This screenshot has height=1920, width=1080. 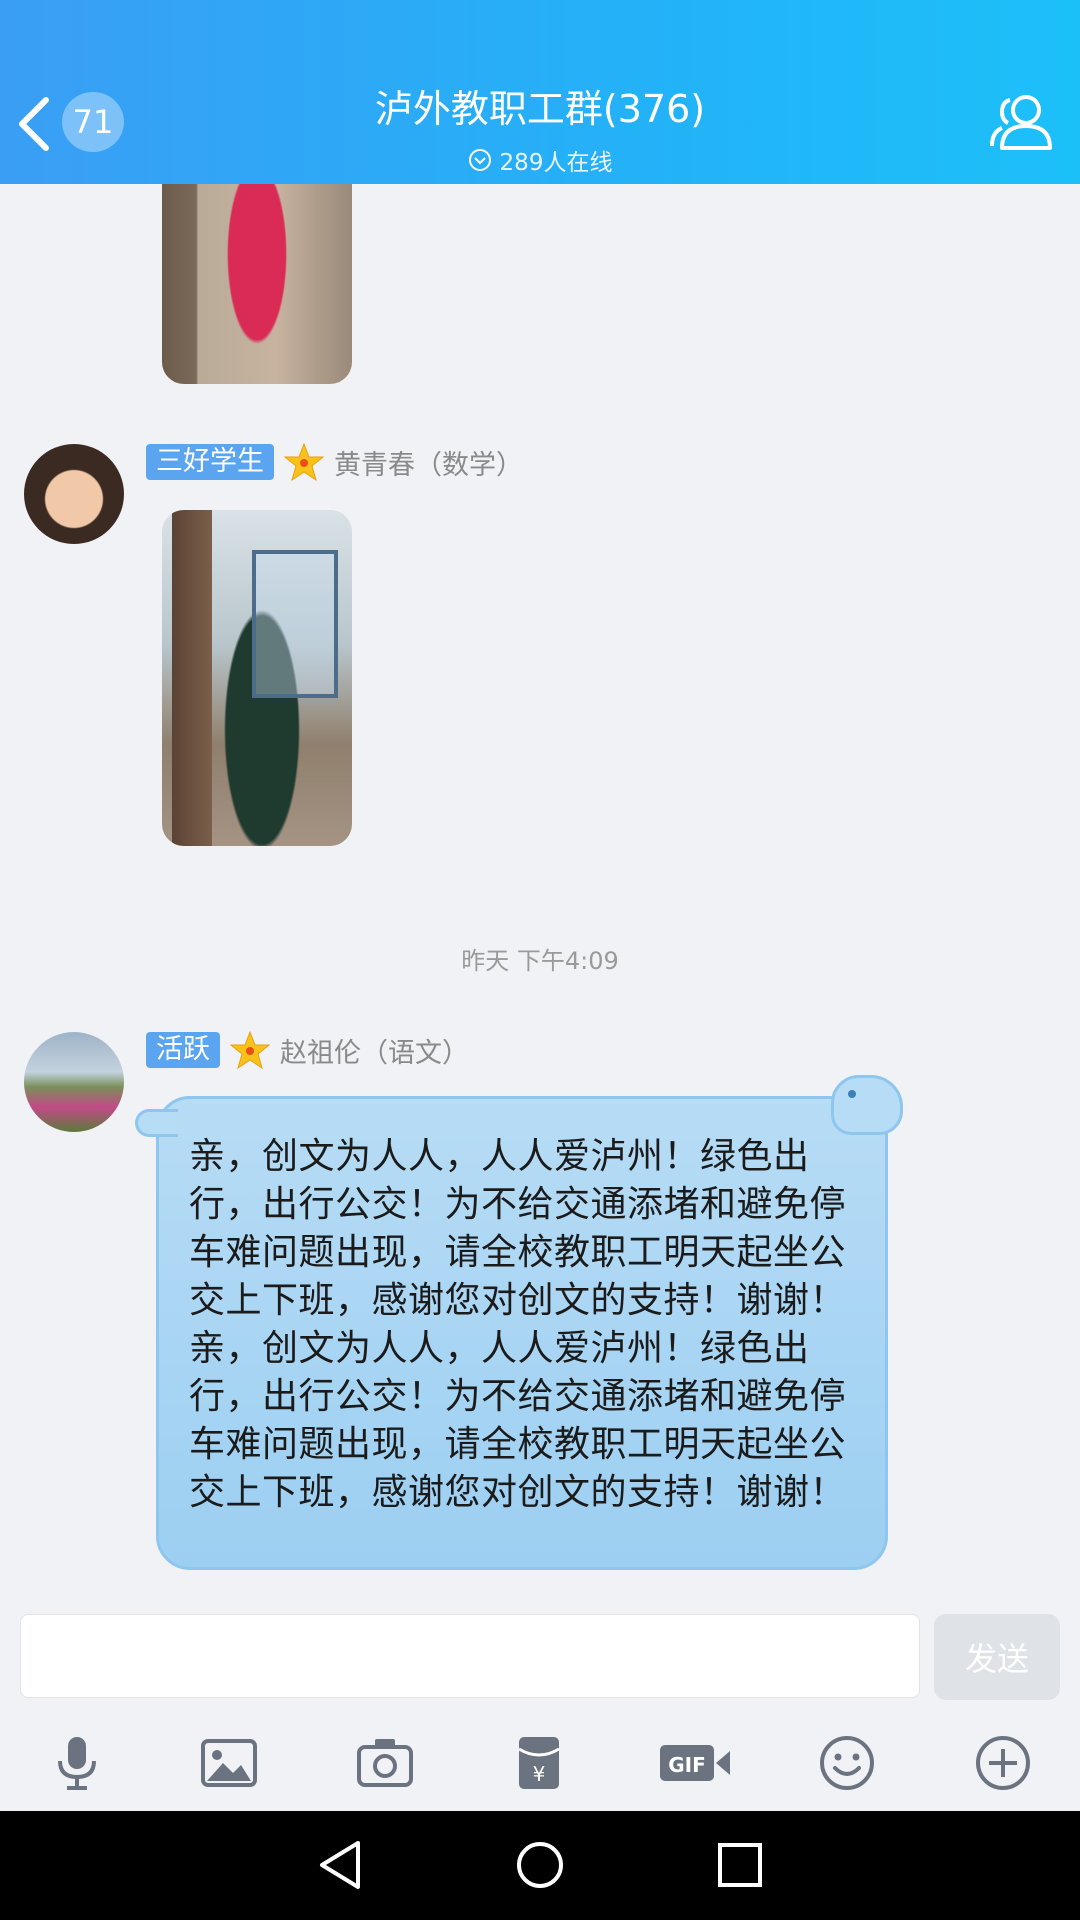 I want to click on chat-header: 71 泸外教职工群(376) 289人在线, so click(x=540, y=92).